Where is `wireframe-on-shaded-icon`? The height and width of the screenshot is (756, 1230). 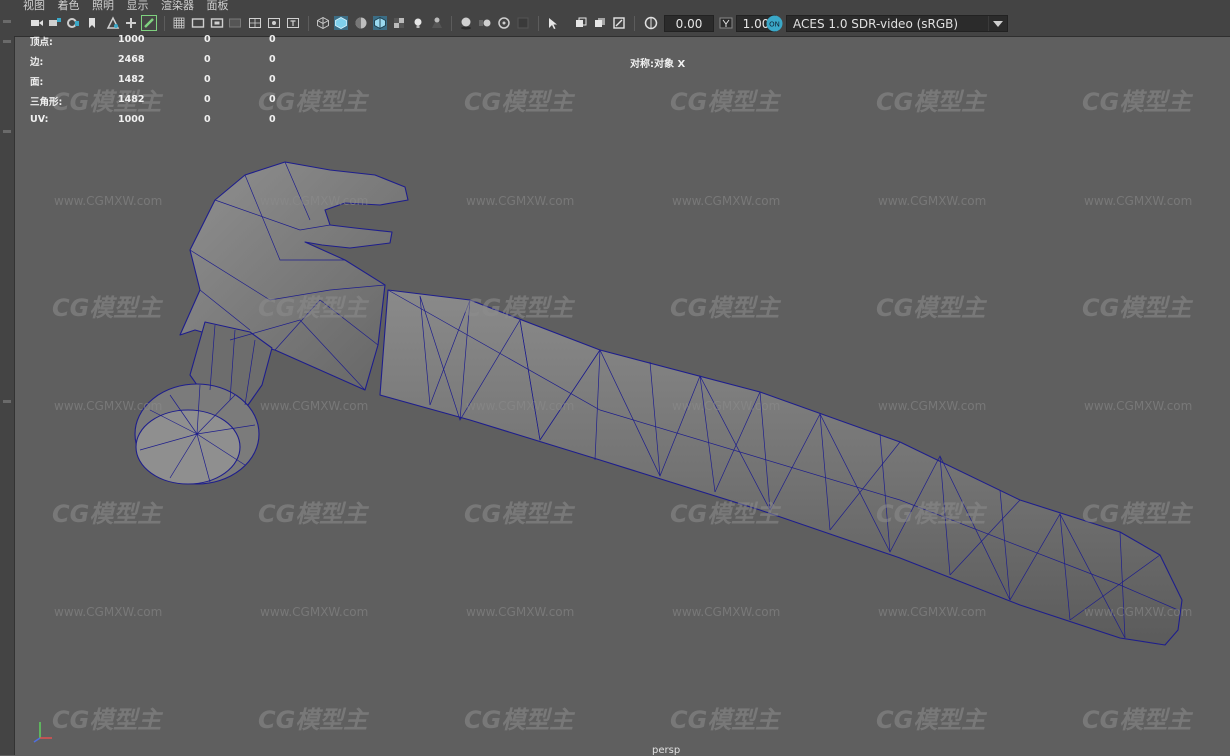 wireframe-on-shaded-icon is located at coordinates (380, 23).